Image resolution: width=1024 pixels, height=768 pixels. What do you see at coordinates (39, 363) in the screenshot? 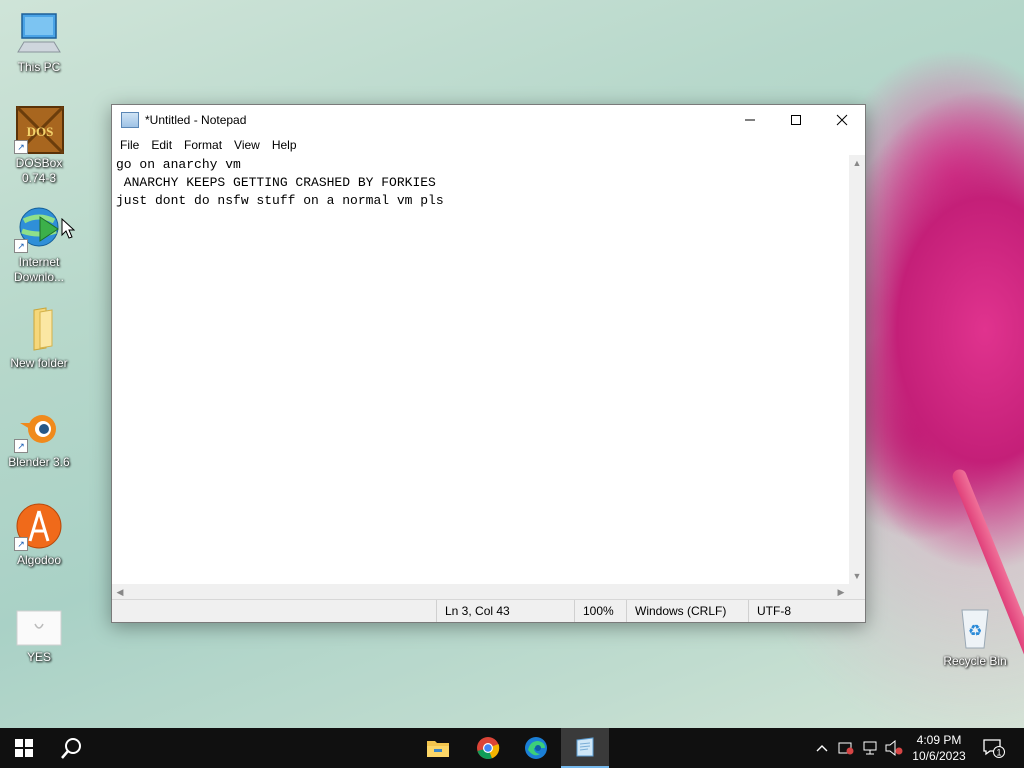
I see `desktop-icon-label: New folder` at bounding box center [39, 363].